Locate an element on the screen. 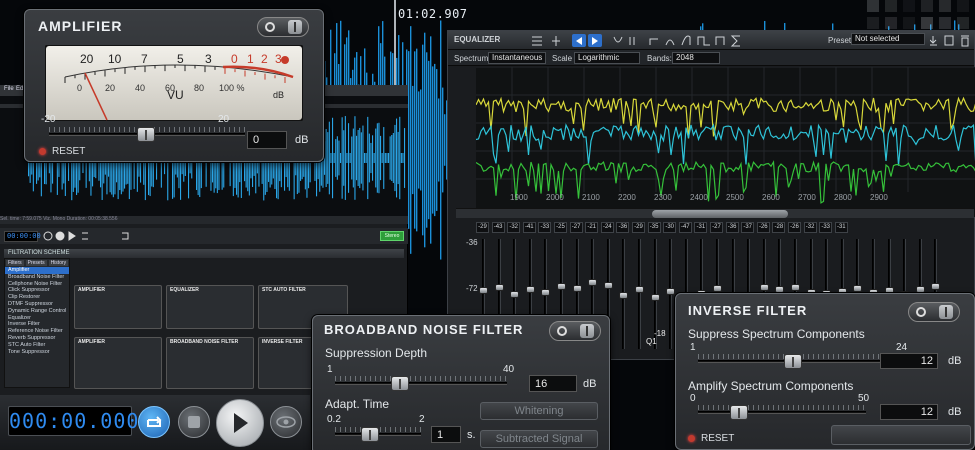  bands-select: 2048 is located at coordinates (696, 58).